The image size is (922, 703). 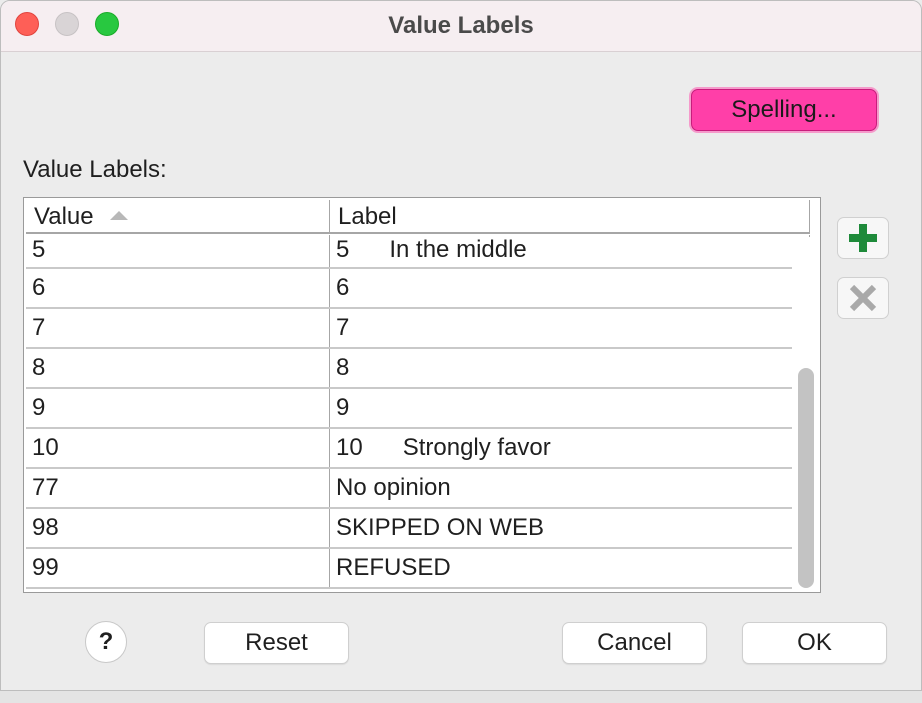 I want to click on column-header-label-text: Label, so click(x=367, y=216).